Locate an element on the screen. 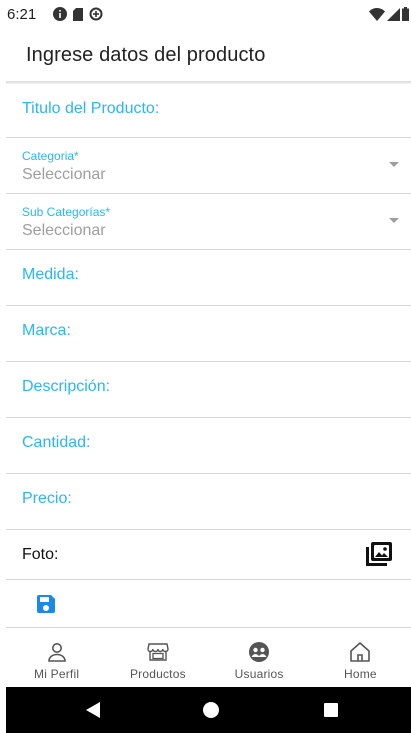 This screenshot has width=411, height=733. brand-label: Marca: is located at coordinates (46, 330).